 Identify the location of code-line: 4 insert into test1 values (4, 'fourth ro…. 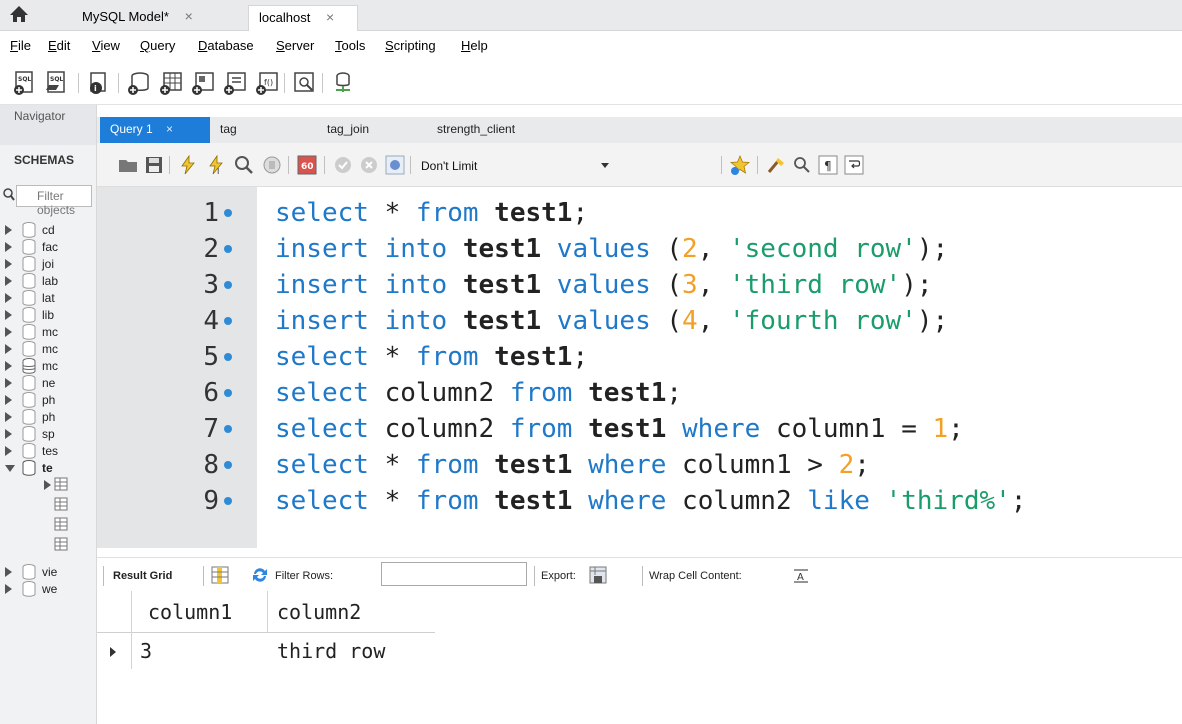
(639, 321).